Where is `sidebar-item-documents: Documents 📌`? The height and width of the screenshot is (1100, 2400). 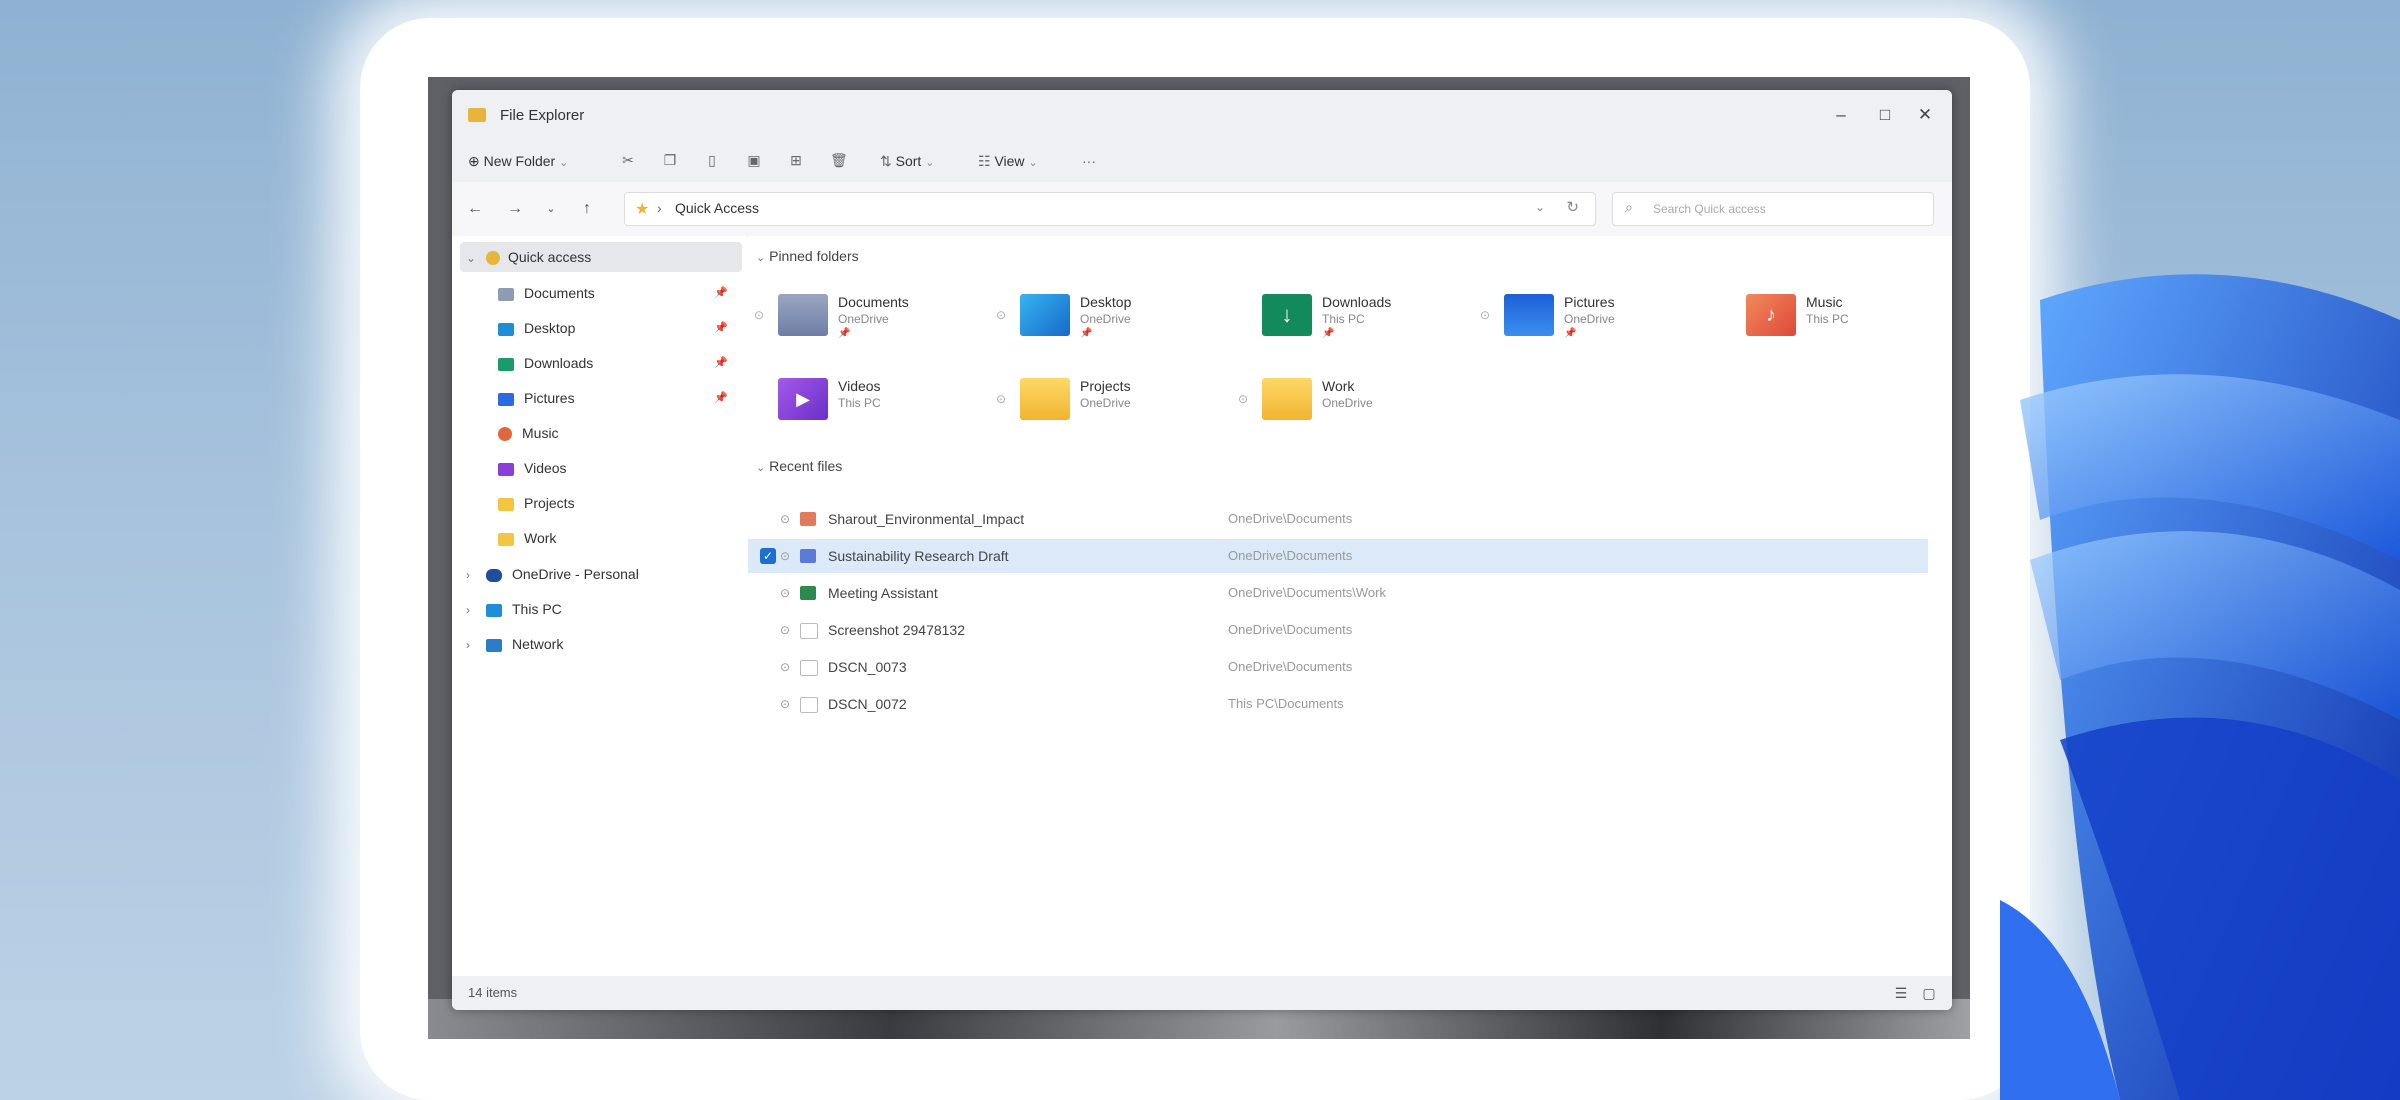
sidebar-item-documents: Documents 📌 is located at coordinates (620, 293).